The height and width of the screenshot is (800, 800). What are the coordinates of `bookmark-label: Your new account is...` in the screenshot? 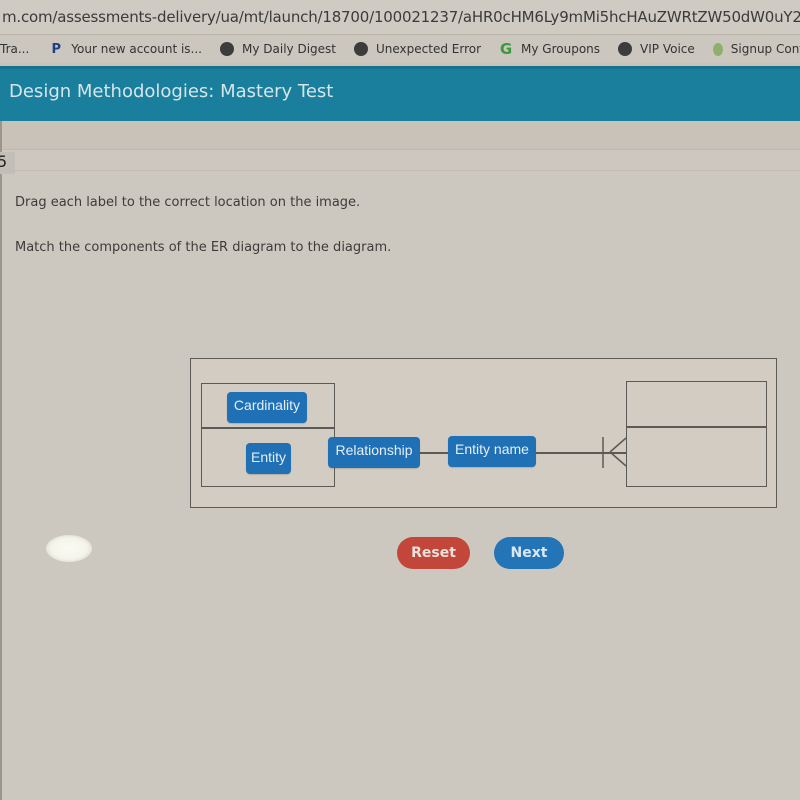 It's located at (136, 49).